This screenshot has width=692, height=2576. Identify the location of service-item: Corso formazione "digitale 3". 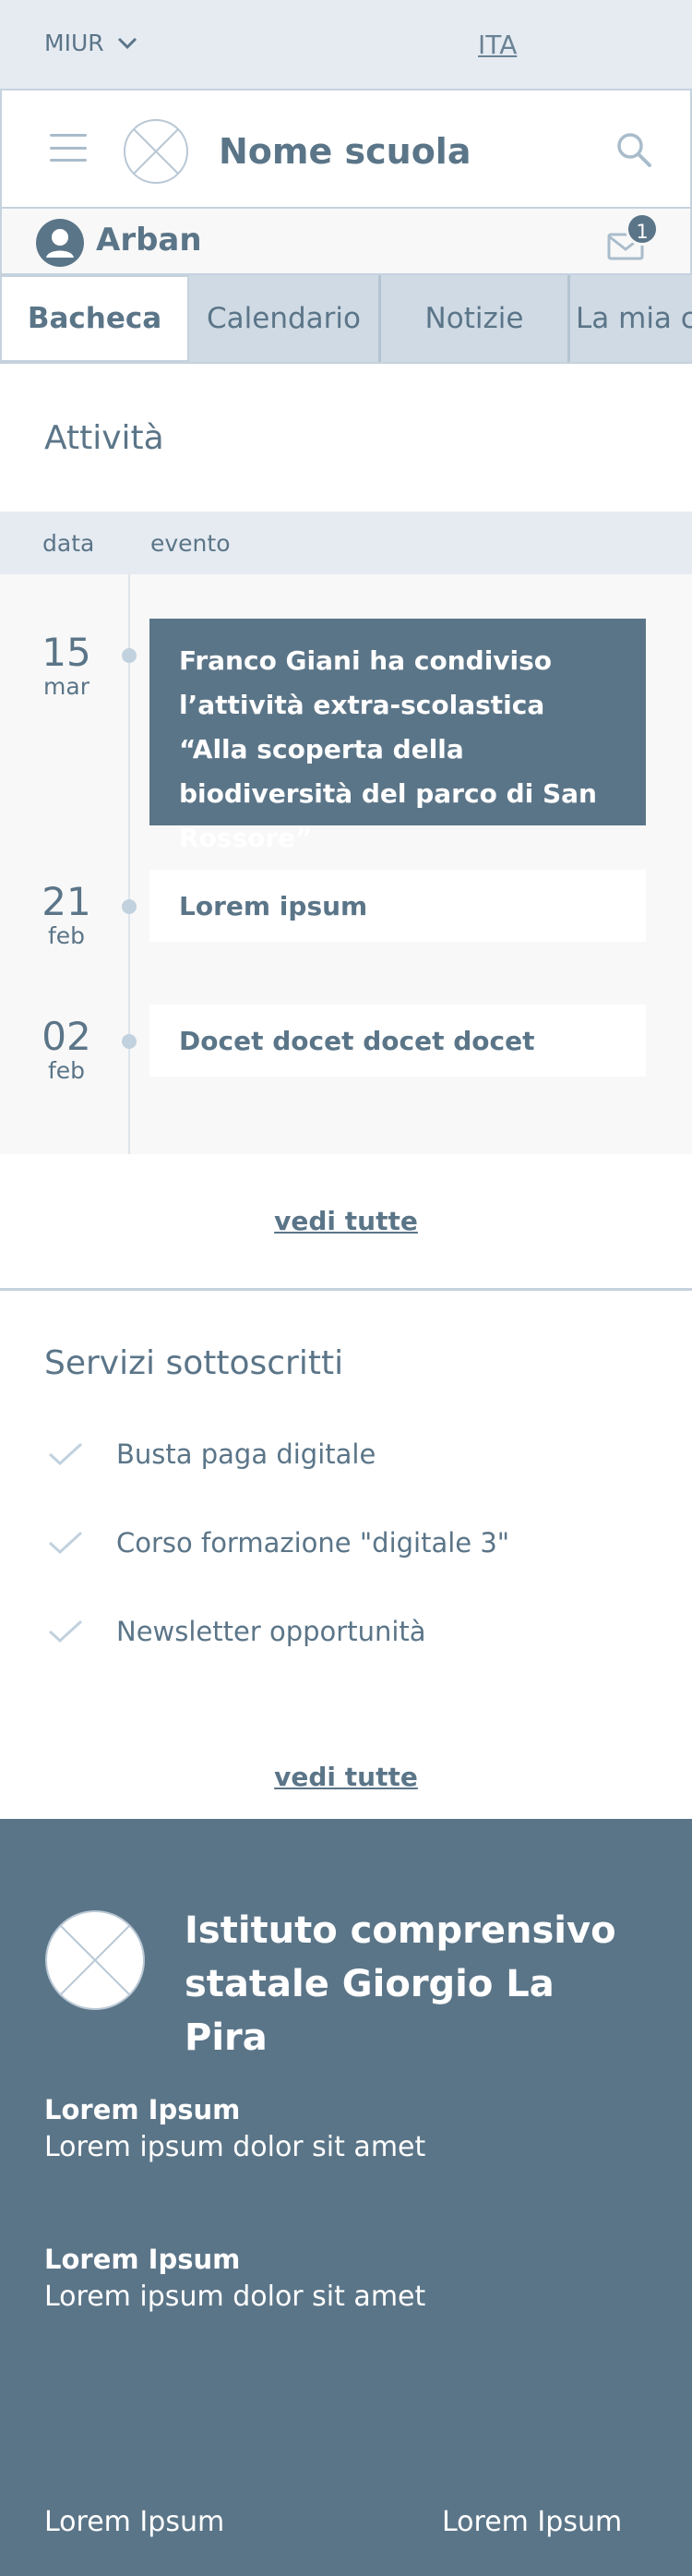
(277, 1543).